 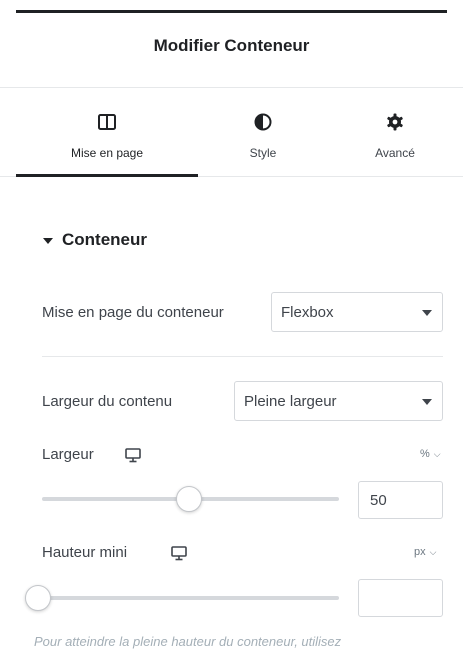 I want to click on columns-icon, so click(x=107, y=122).